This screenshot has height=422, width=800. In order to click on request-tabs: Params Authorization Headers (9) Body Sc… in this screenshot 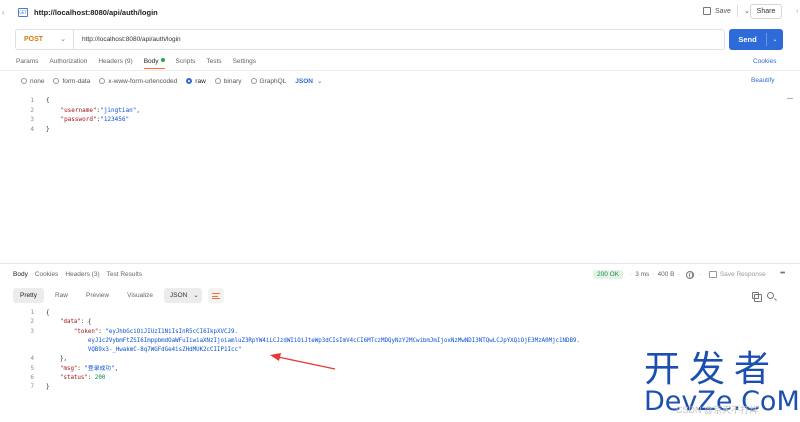, I will do `click(141, 63)`.